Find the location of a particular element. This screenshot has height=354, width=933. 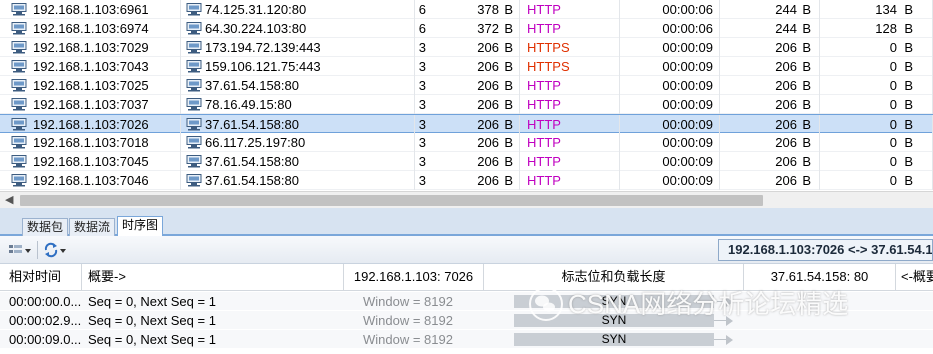

flag-arrow-bar: SYN is located at coordinates (614, 339).